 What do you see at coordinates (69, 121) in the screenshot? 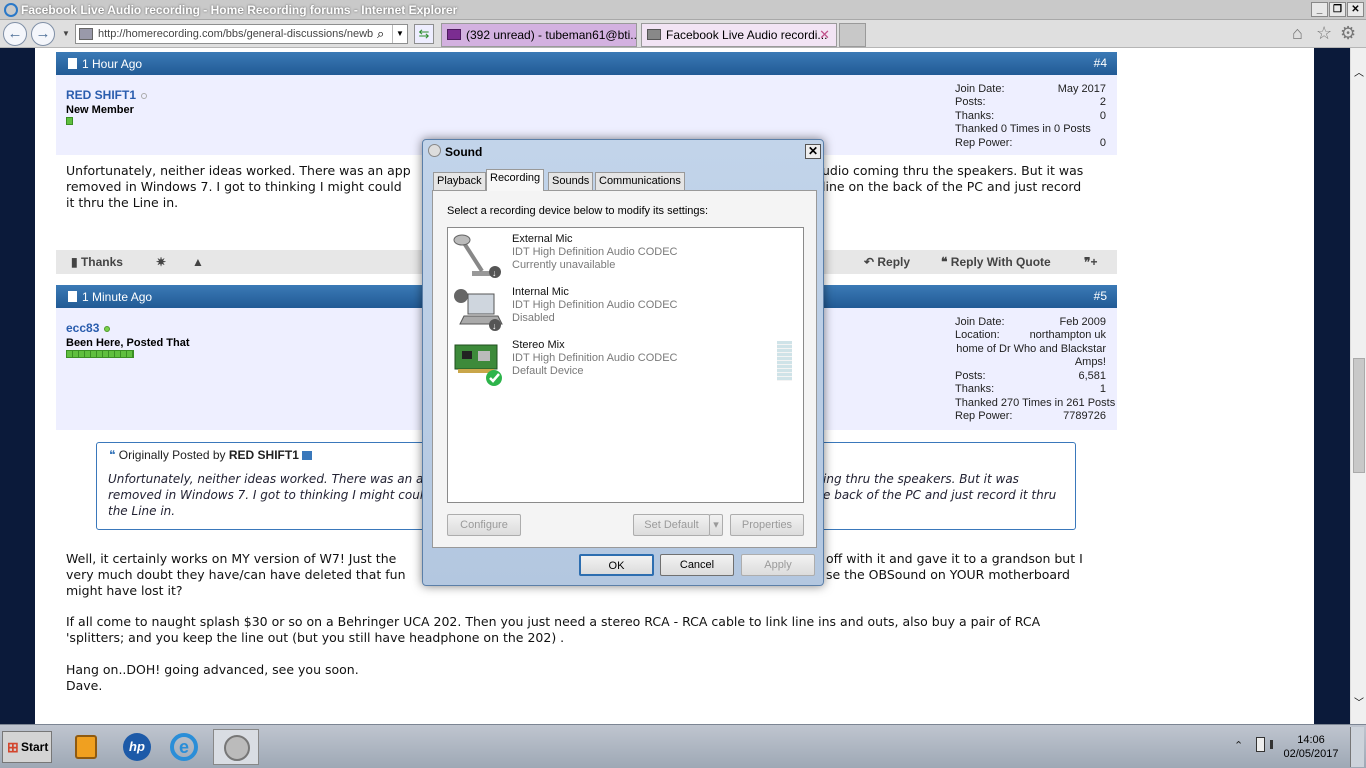
I see `reputation-bar` at bounding box center [69, 121].